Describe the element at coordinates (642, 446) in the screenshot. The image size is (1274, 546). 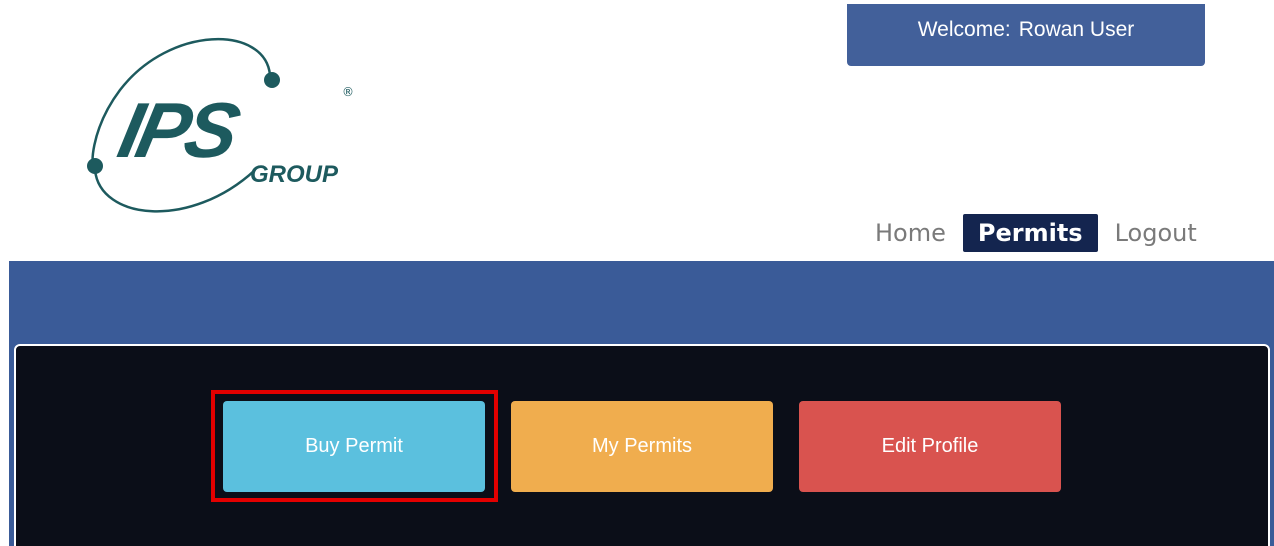
I see `my-permits-button: My Permits` at that location.